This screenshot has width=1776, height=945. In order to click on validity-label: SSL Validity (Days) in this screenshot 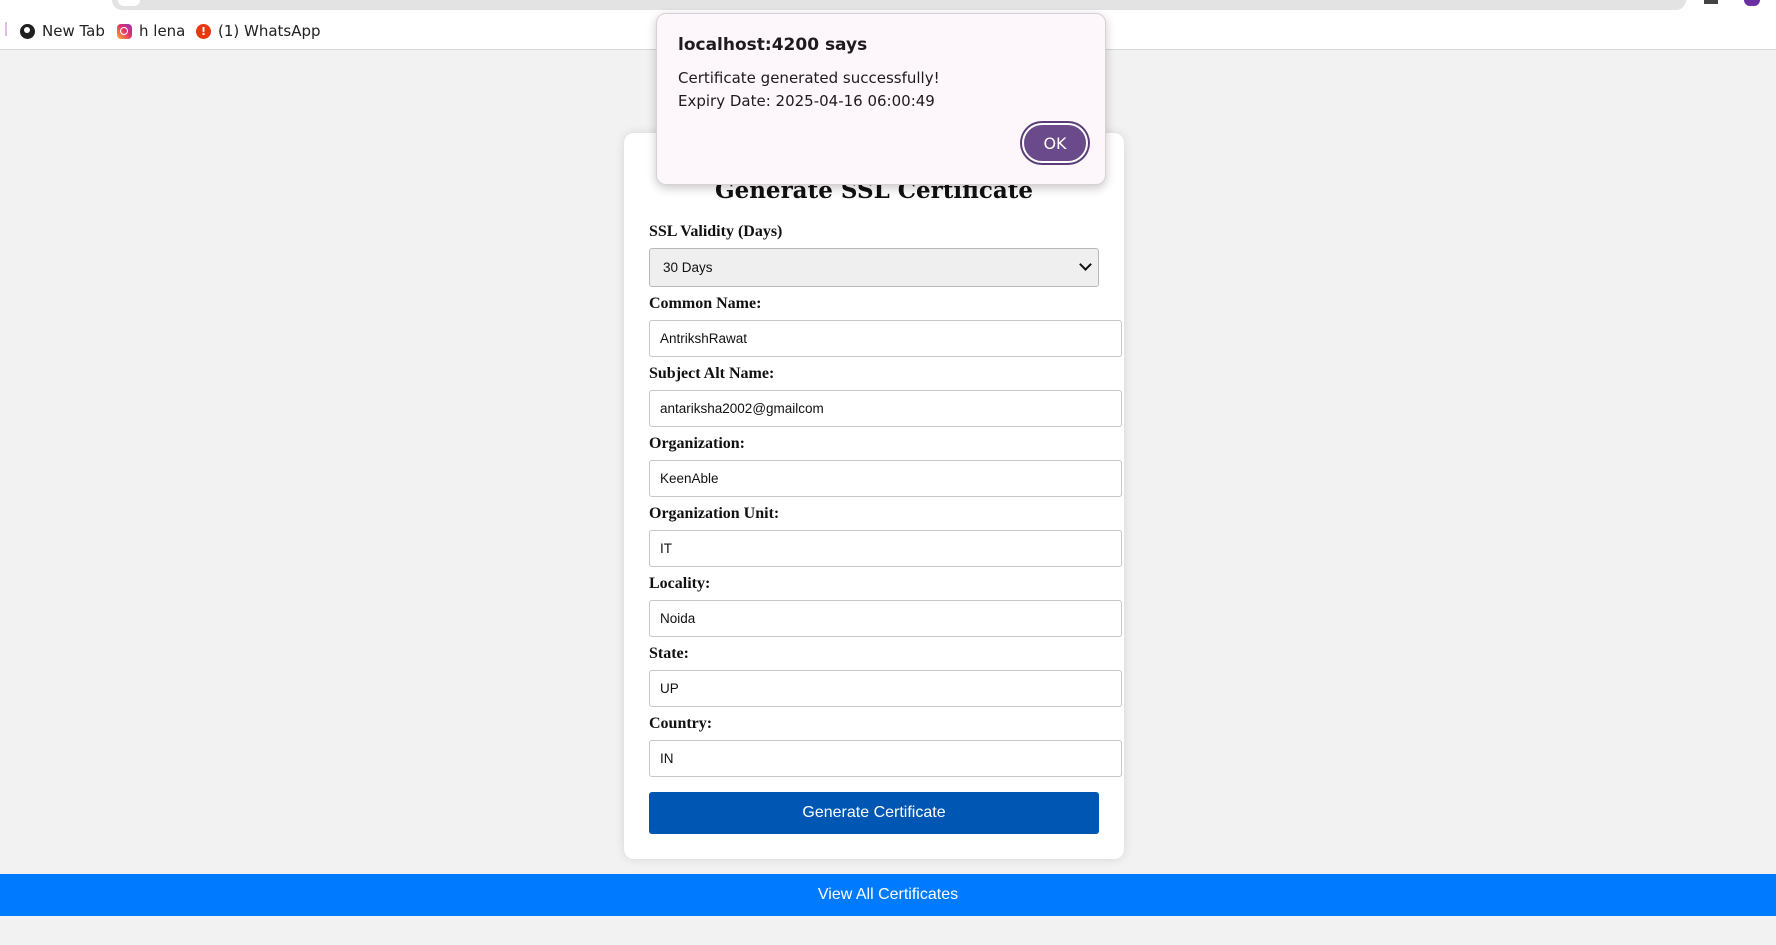, I will do `click(716, 231)`.